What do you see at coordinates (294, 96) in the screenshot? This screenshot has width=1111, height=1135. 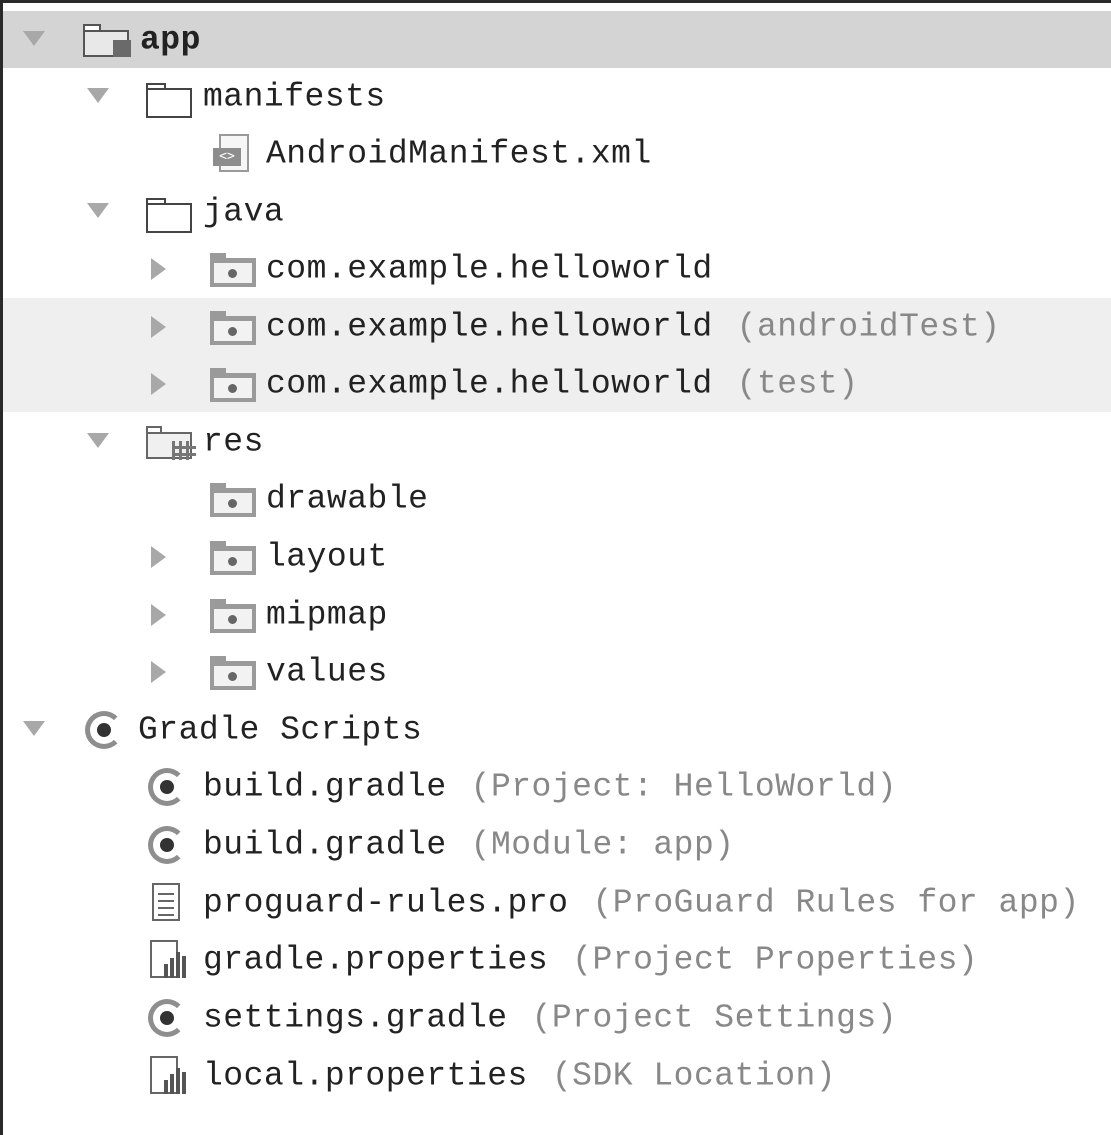 I see `tree-label-manifests: manifests` at bounding box center [294, 96].